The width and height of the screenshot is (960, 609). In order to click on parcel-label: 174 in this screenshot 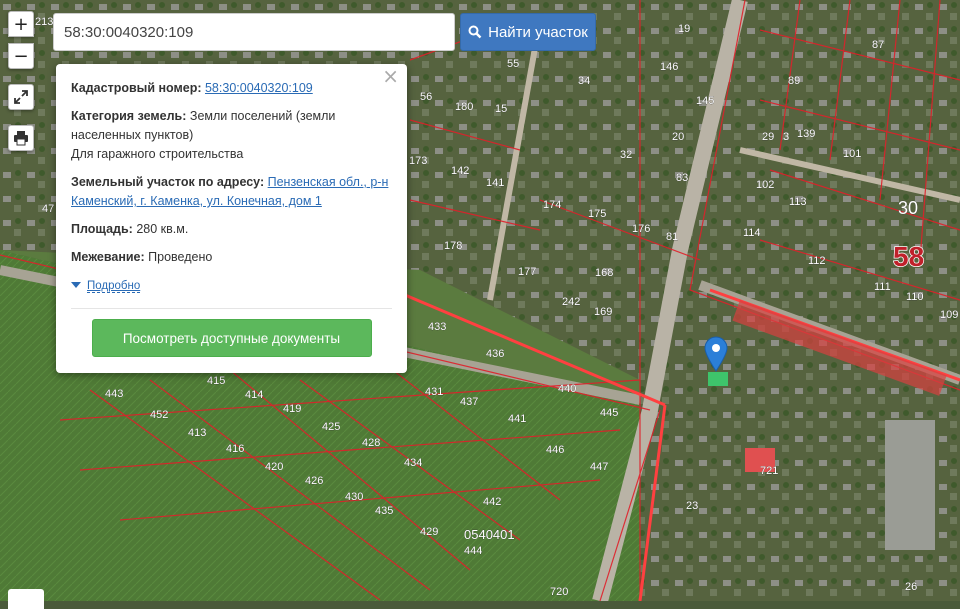, I will do `click(552, 205)`.